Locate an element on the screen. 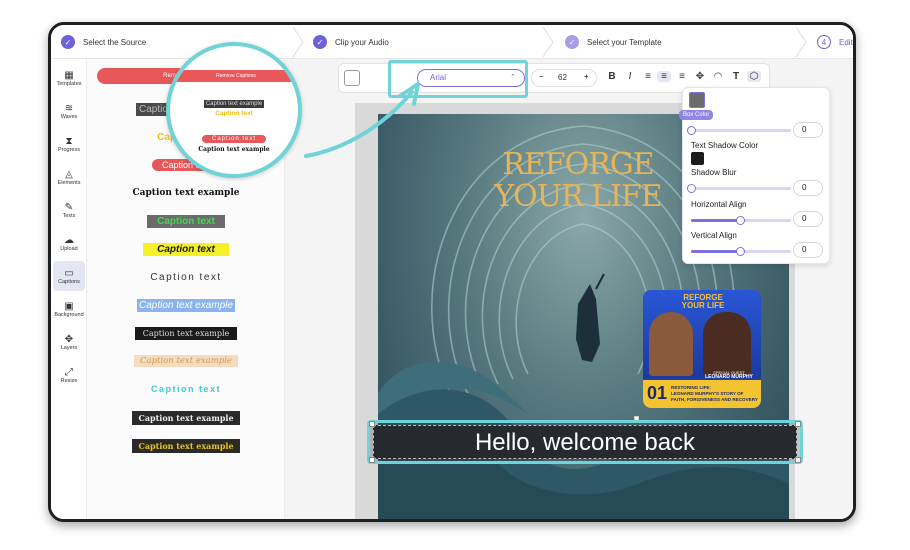  wave-icon: ≋ is located at coordinates (69, 108).